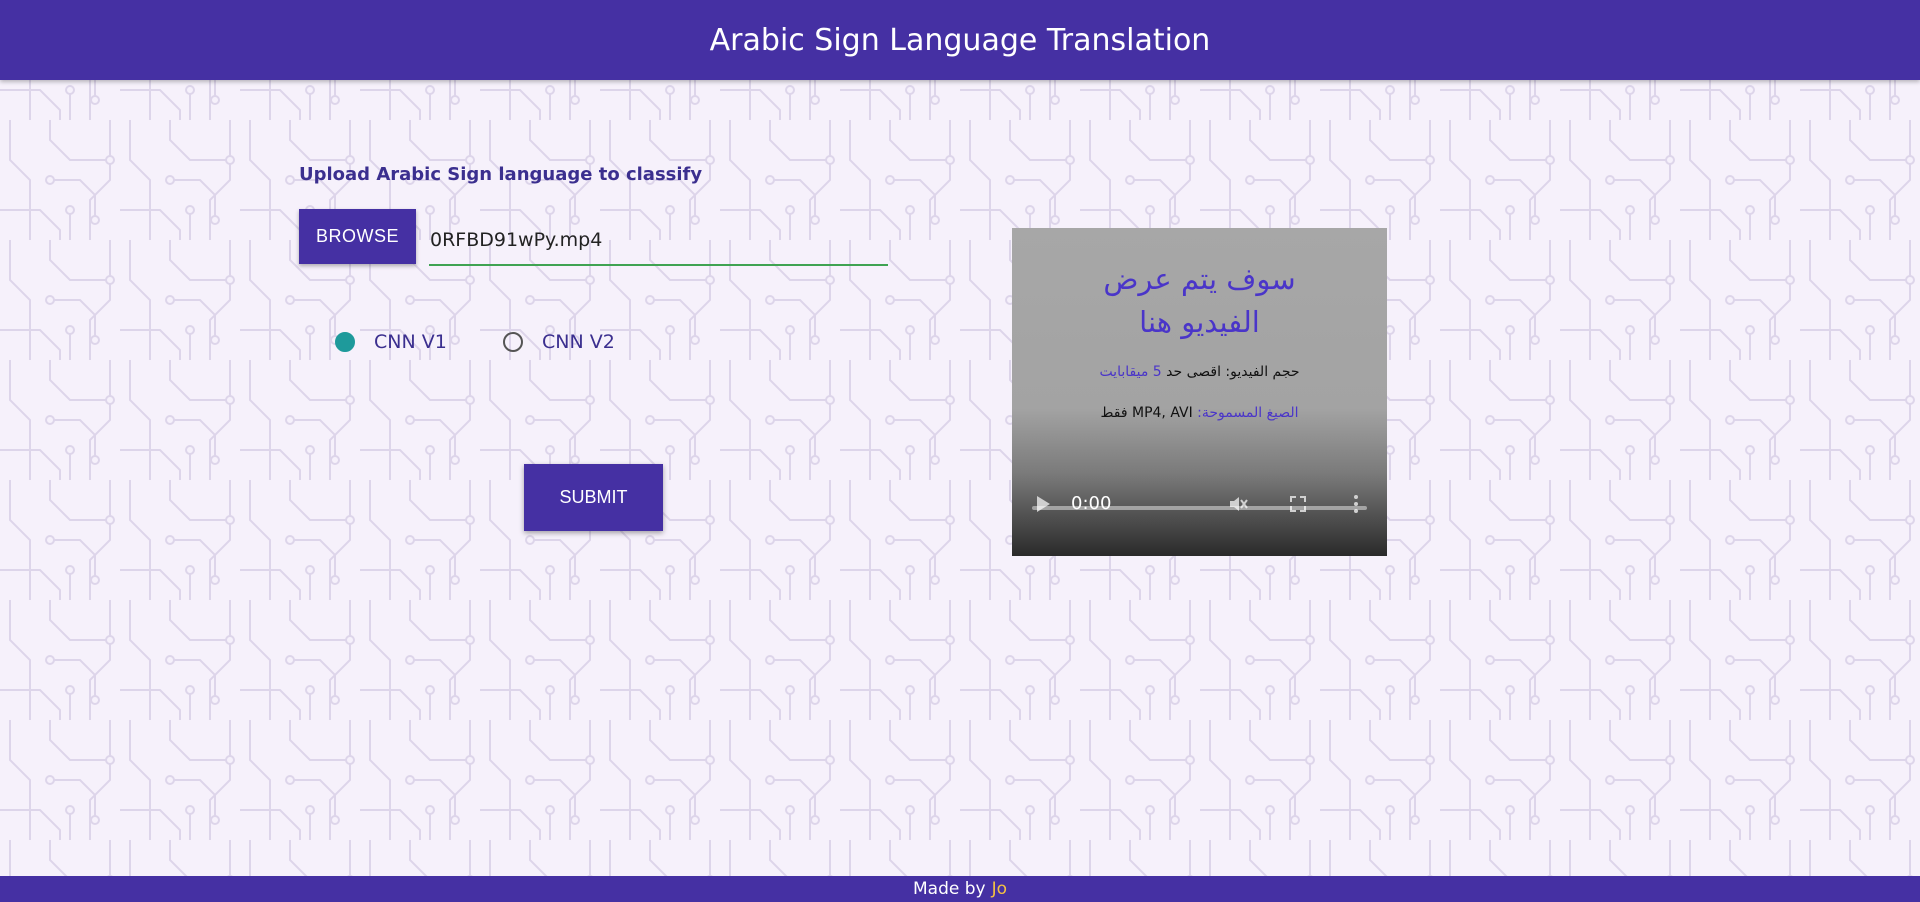  I want to click on upload-instructions: Upload Arabic Sign language to classify, so click(501, 174).